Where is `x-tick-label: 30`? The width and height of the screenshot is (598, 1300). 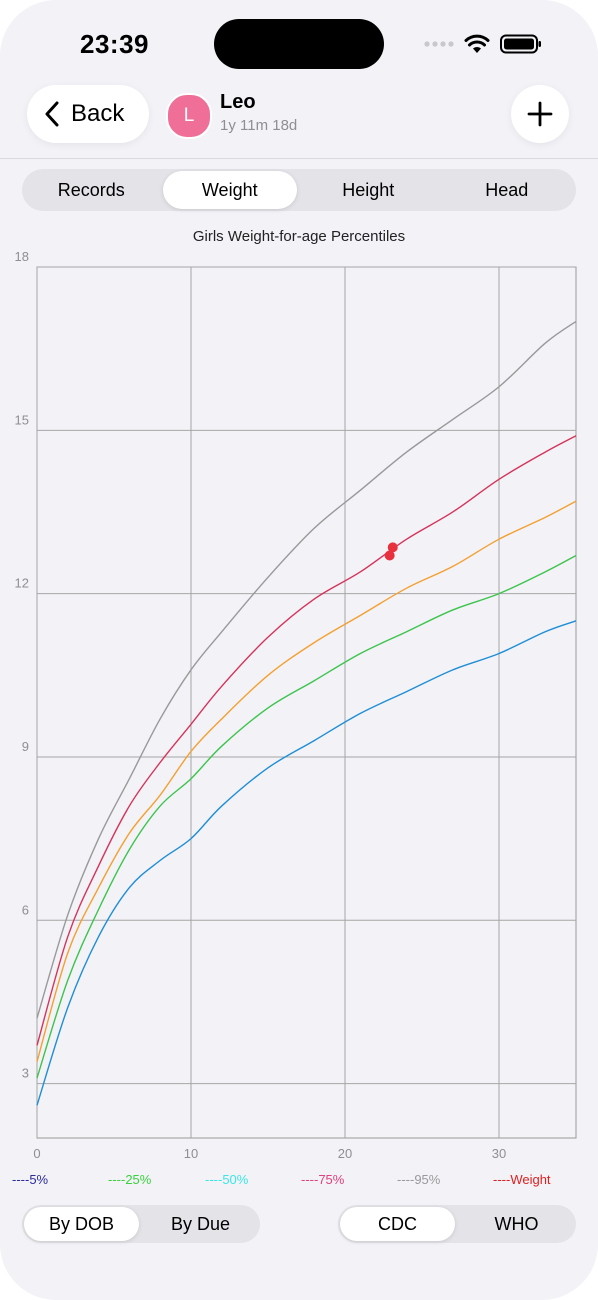
x-tick-label: 30 is located at coordinates (499, 1153).